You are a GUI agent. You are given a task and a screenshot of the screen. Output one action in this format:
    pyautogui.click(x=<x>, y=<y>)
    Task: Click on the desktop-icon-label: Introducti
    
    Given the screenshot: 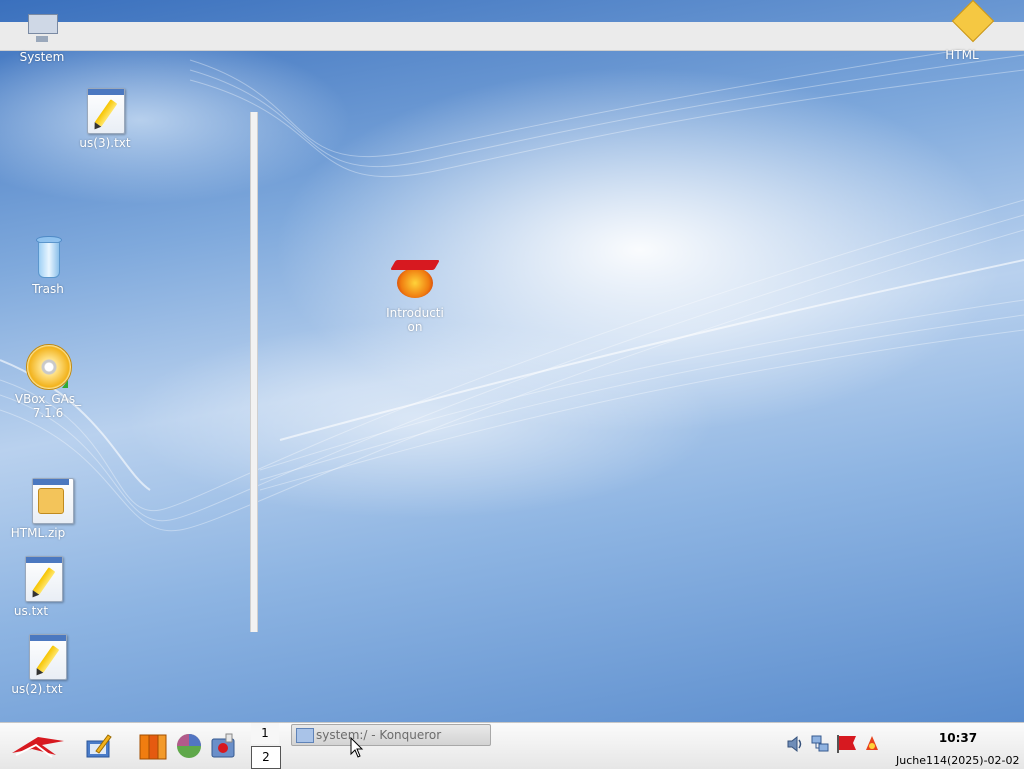 What is the action you would take?
    pyautogui.click(x=415, y=313)
    